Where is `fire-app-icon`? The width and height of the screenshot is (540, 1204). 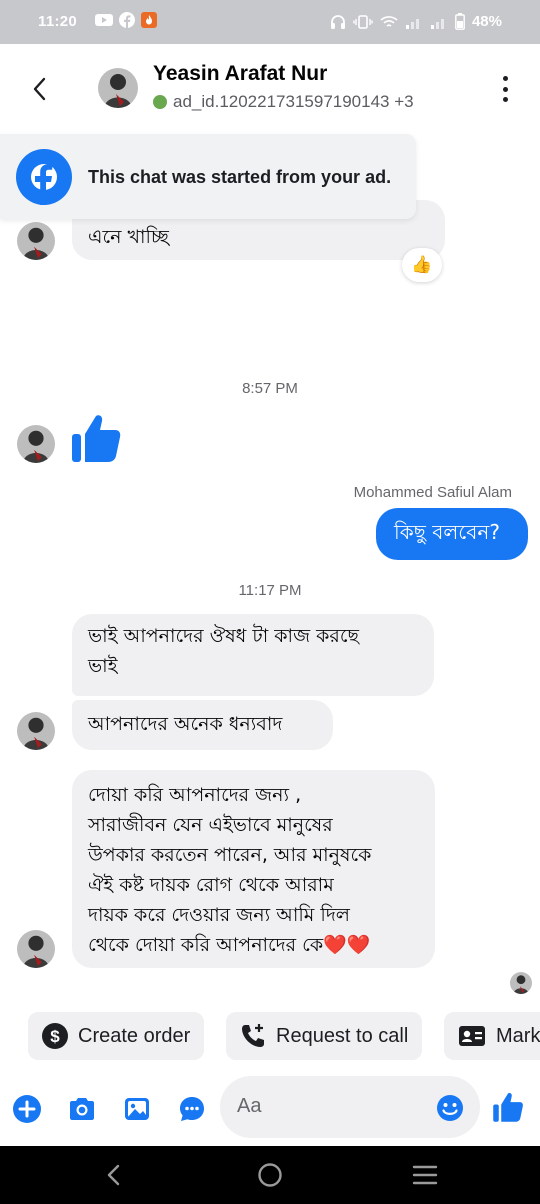
fire-app-icon is located at coordinates (149, 20).